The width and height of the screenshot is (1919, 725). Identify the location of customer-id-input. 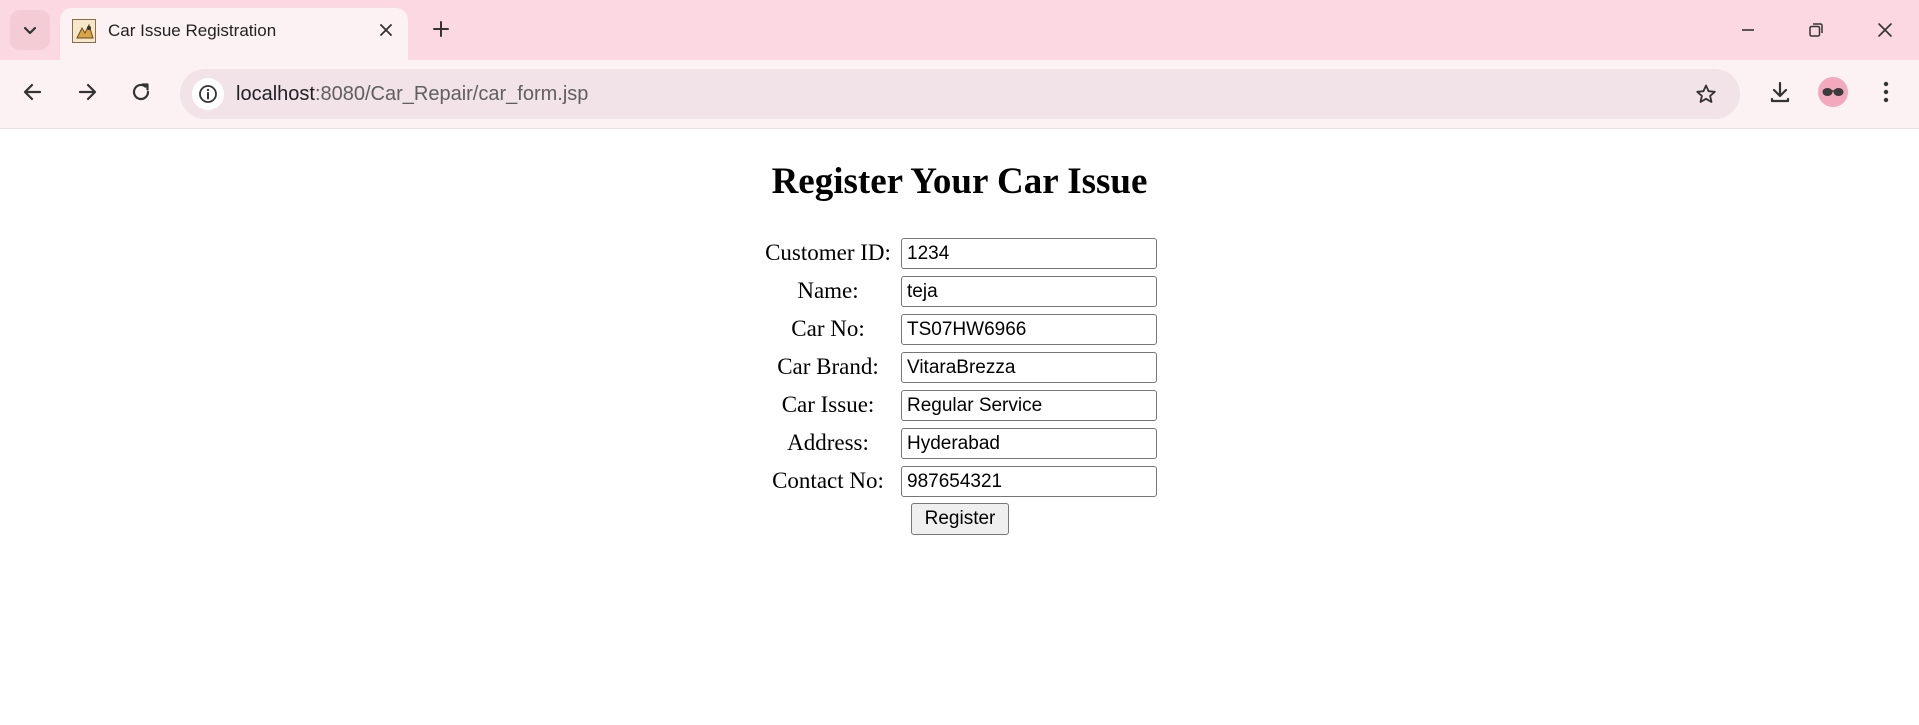
(1029, 253).